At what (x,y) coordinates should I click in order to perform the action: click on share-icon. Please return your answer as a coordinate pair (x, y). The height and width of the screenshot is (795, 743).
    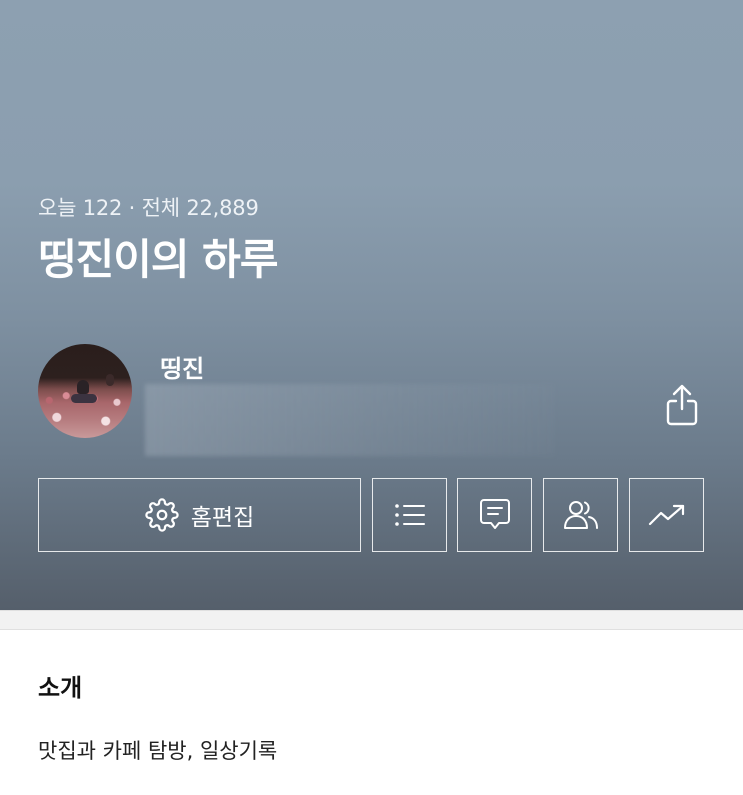
    Looking at the image, I should click on (682, 405).